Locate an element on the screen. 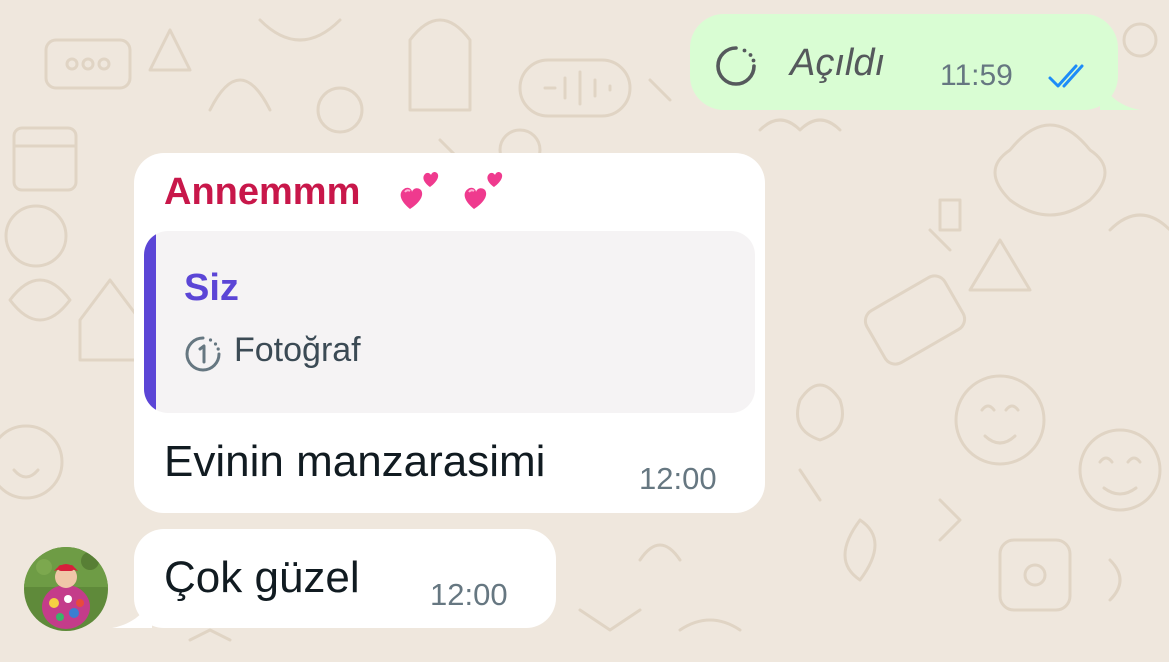 The image size is (1169, 662). contact-avatar is located at coordinates (66, 589).